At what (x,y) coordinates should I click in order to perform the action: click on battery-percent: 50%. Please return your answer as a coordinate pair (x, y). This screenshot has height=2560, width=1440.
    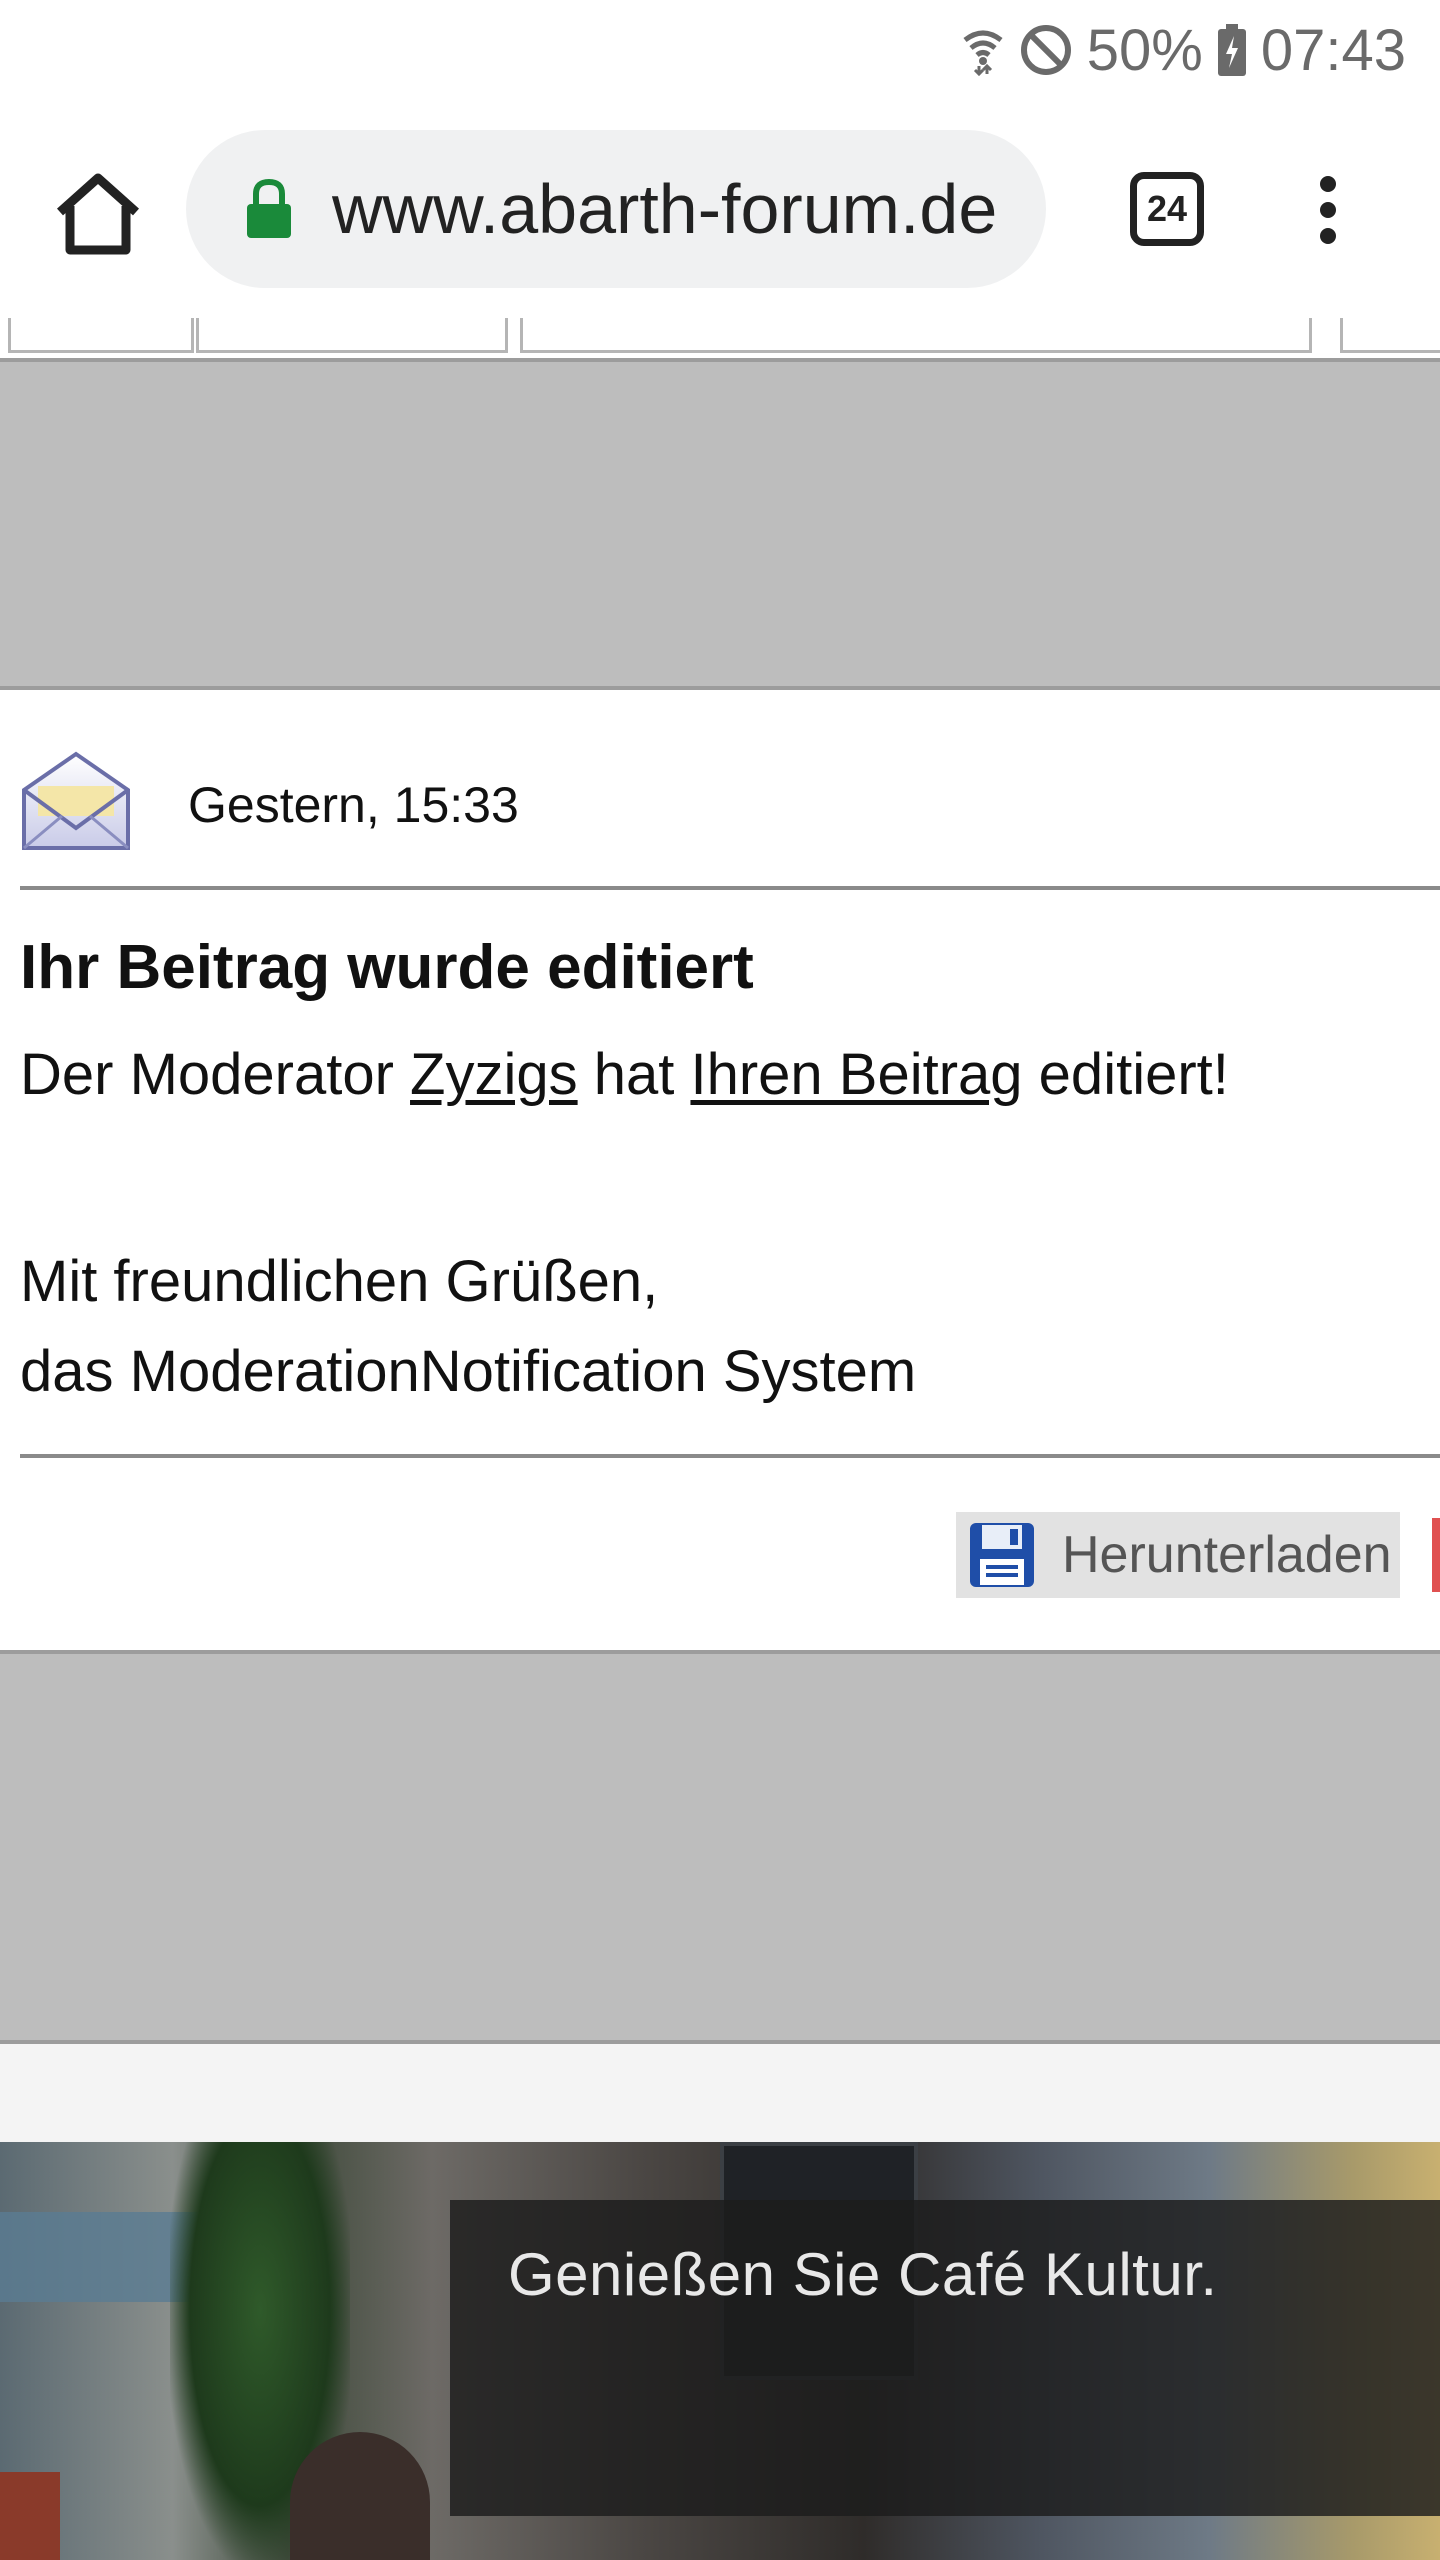
    Looking at the image, I should click on (1144, 50).